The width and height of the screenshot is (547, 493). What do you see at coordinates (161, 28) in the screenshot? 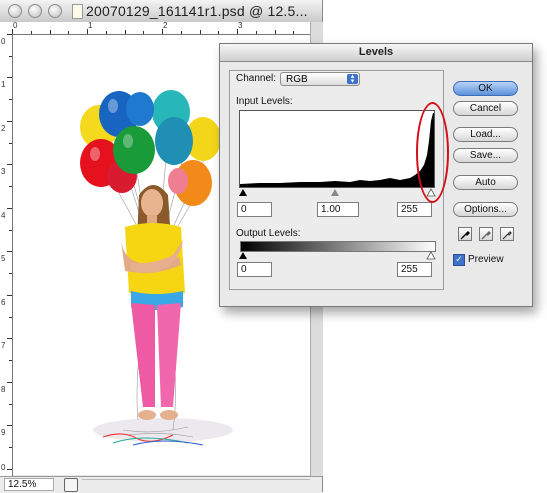
I see `horizontal-ruler: 0 1 2 3` at bounding box center [161, 28].